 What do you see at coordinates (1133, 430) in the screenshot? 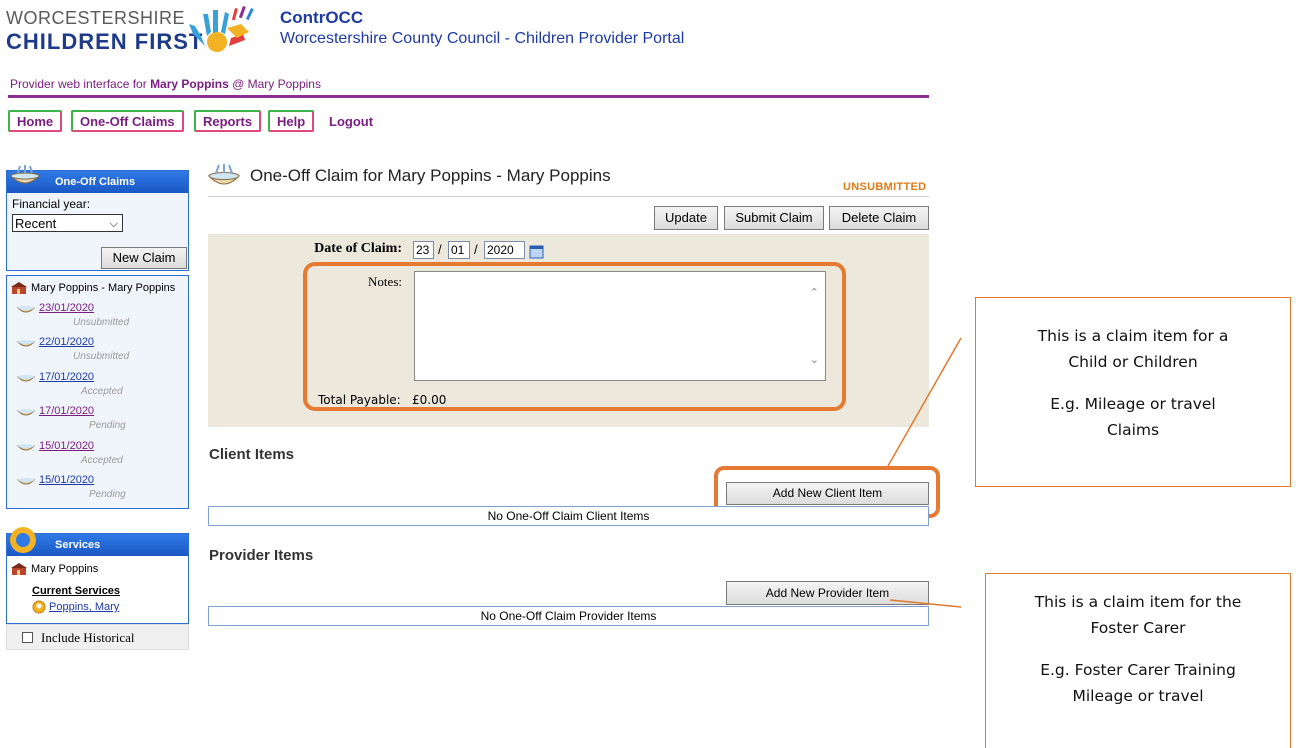
I see `callout-text: Claims` at bounding box center [1133, 430].